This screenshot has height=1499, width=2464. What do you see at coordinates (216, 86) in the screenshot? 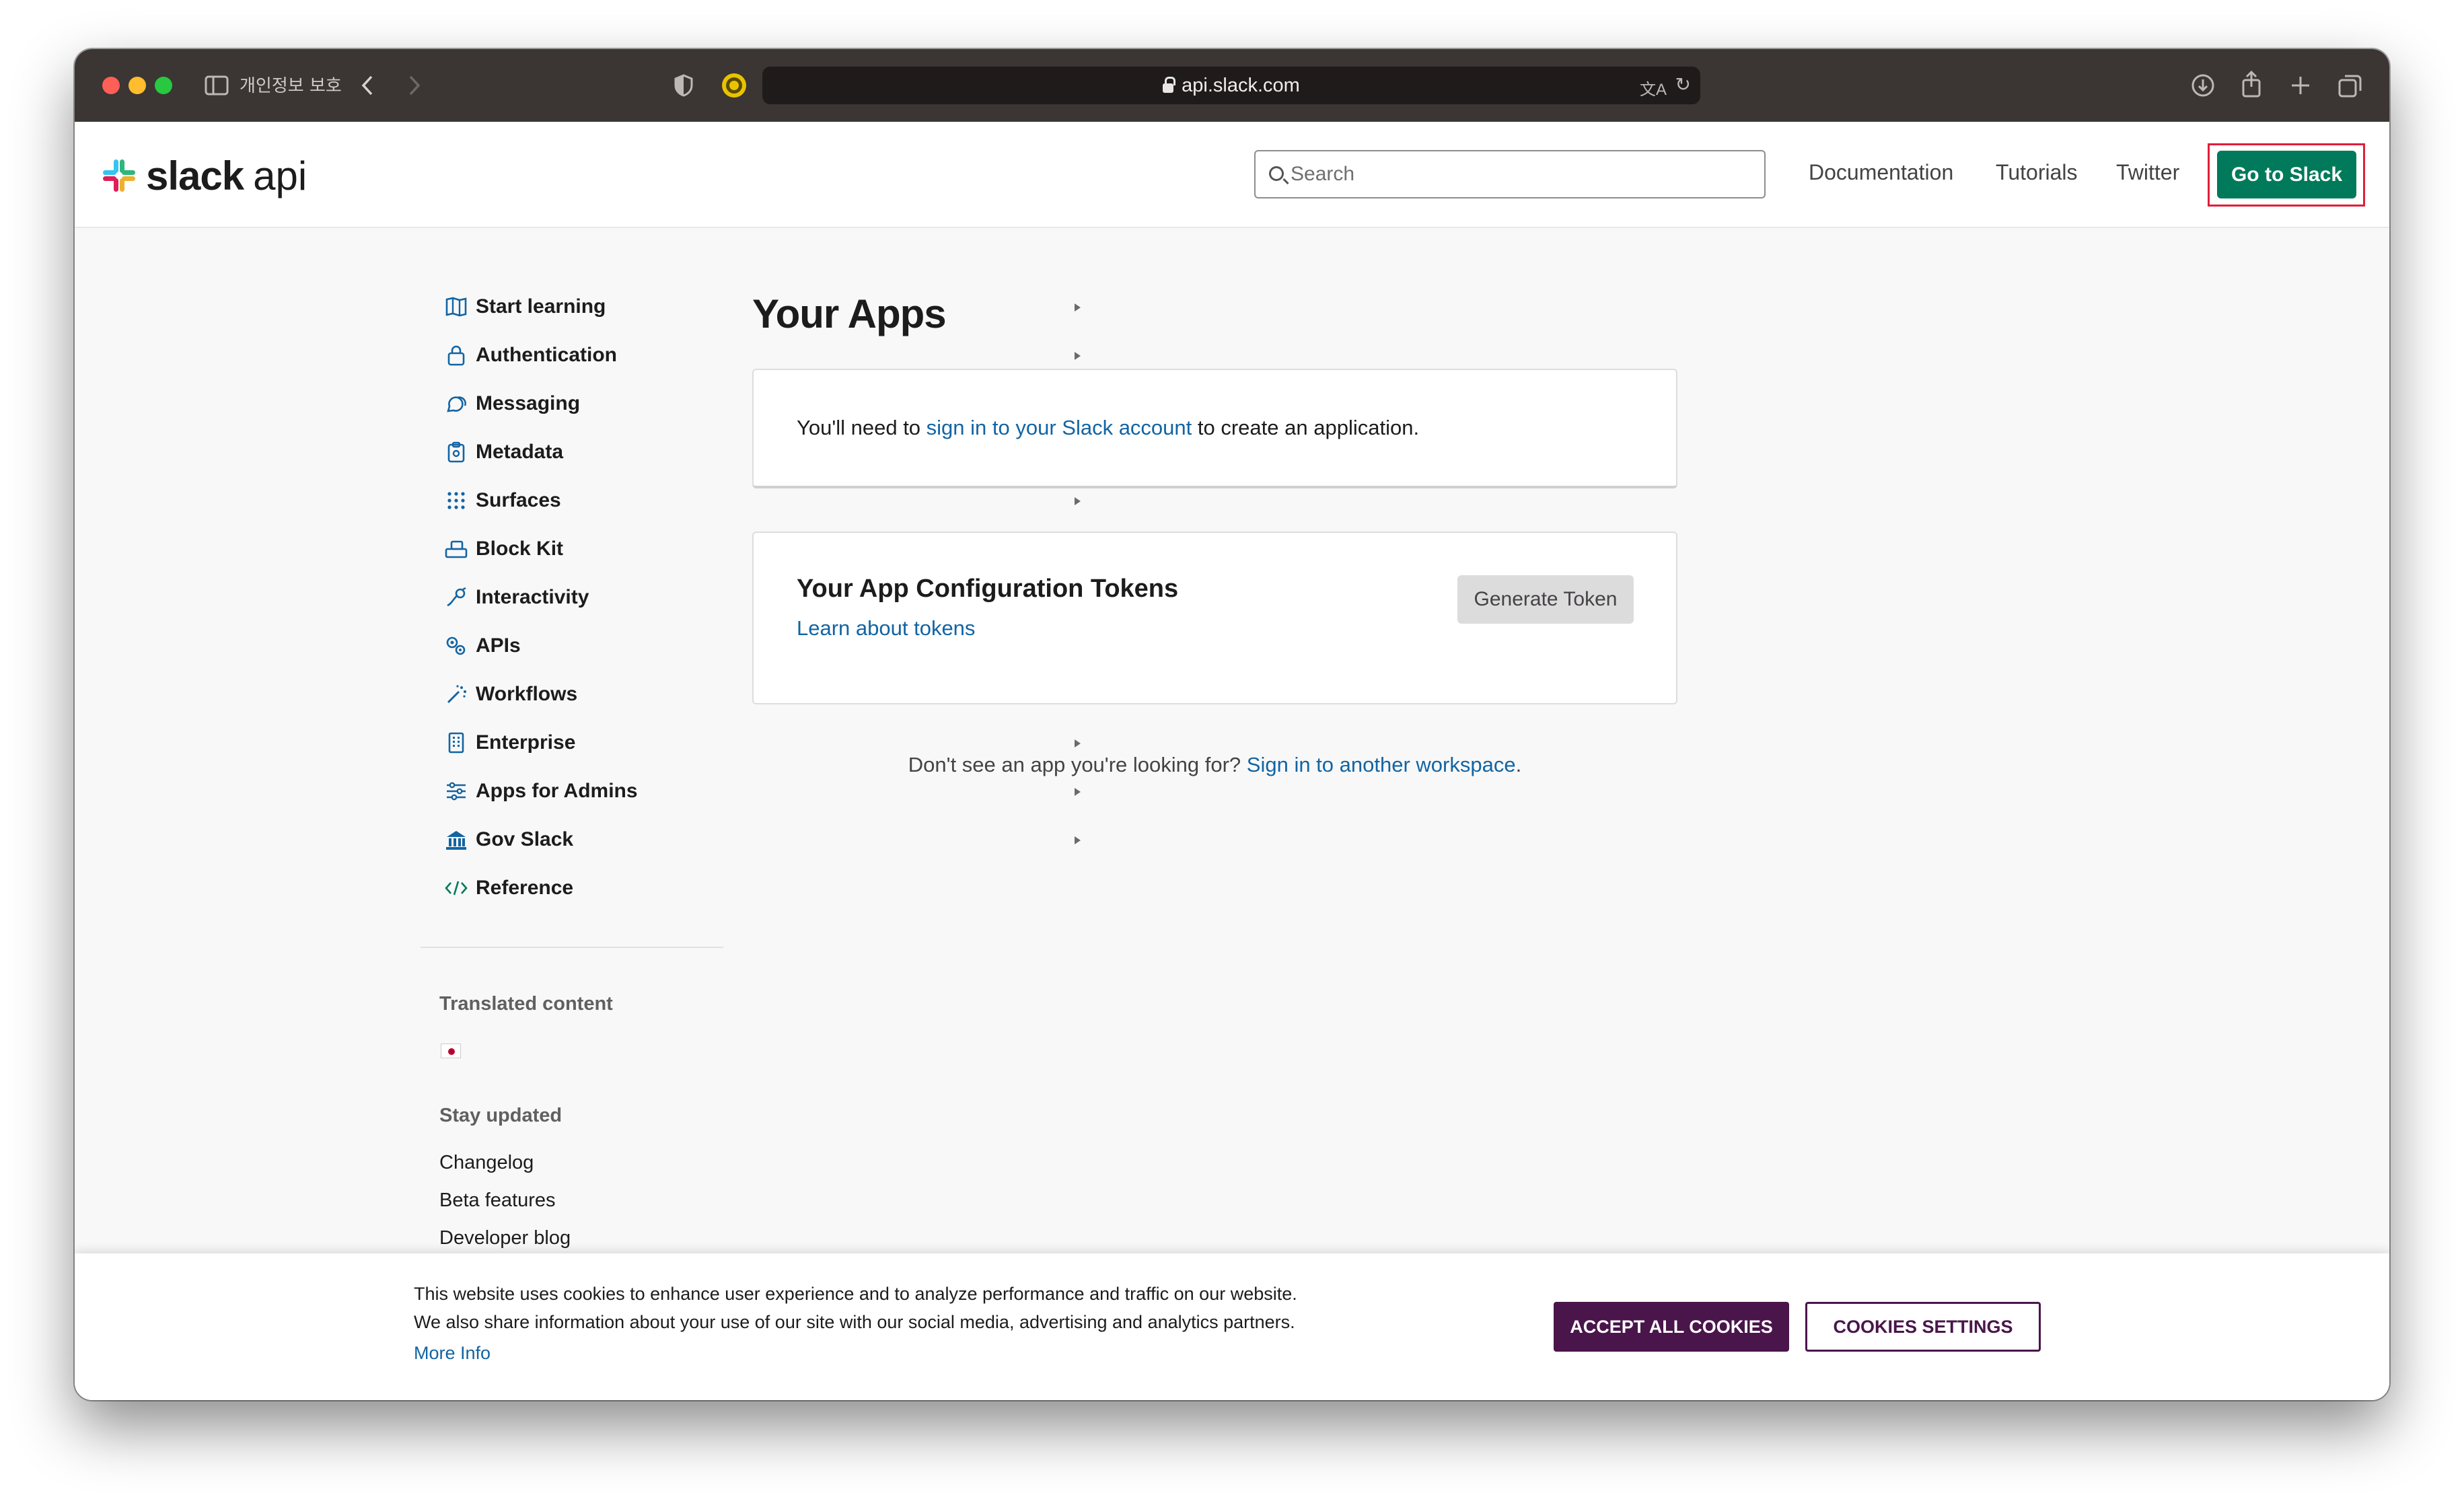
I see `sidebar-toggle-icon` at bounding box center [216, 86].